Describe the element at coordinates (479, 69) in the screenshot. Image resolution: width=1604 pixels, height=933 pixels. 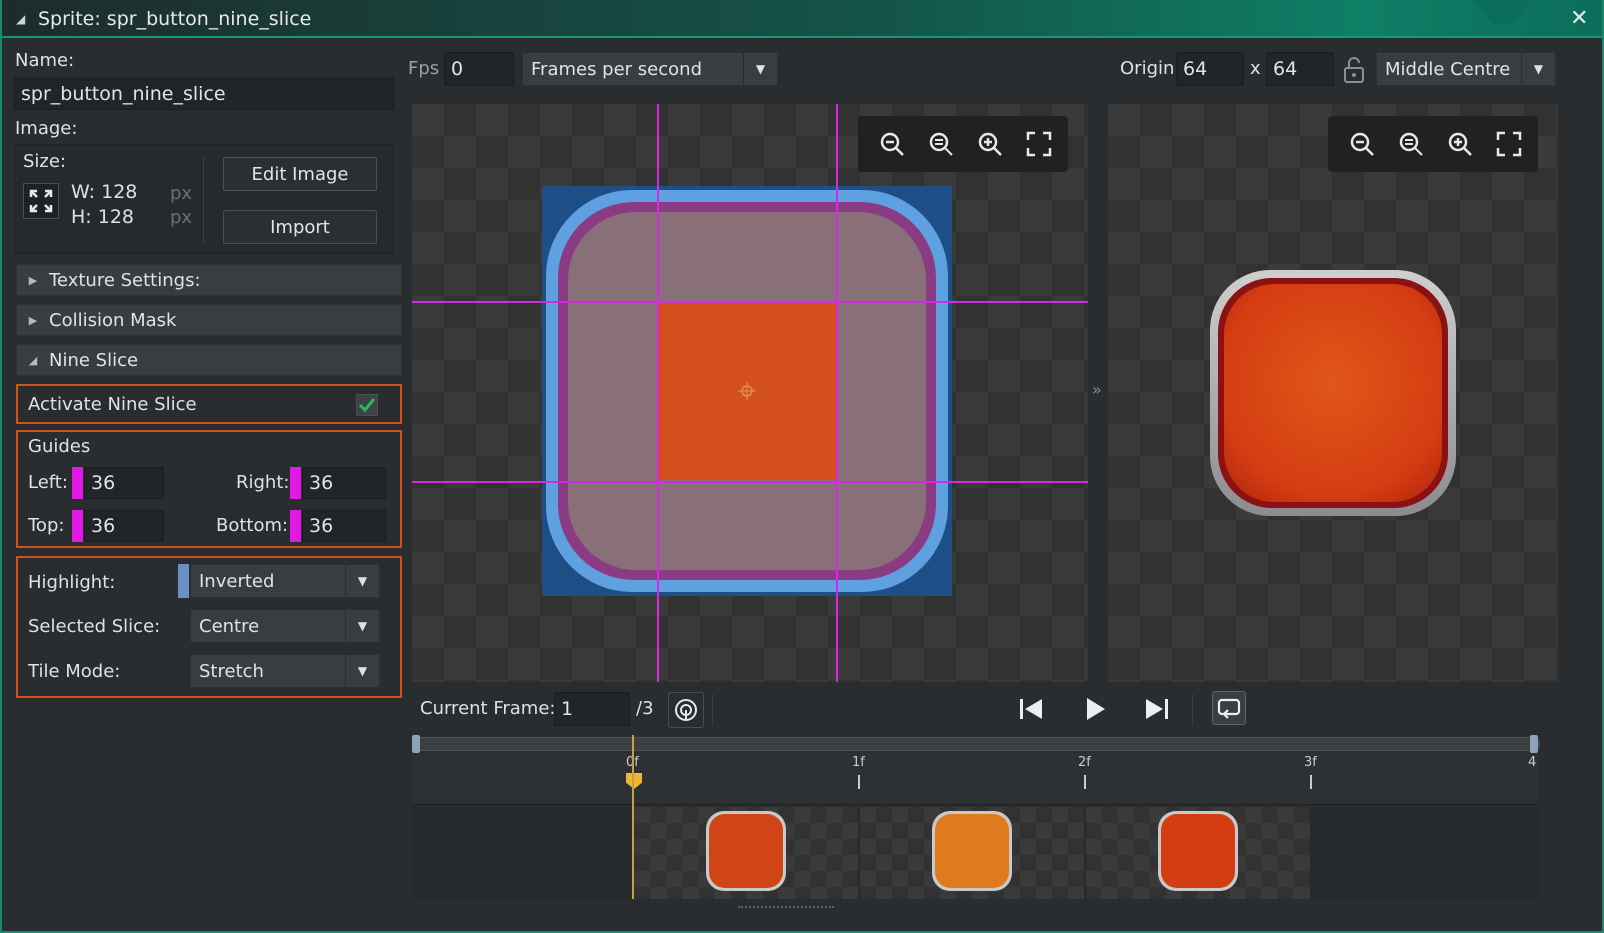
I see `fps-input: 0` at that location.